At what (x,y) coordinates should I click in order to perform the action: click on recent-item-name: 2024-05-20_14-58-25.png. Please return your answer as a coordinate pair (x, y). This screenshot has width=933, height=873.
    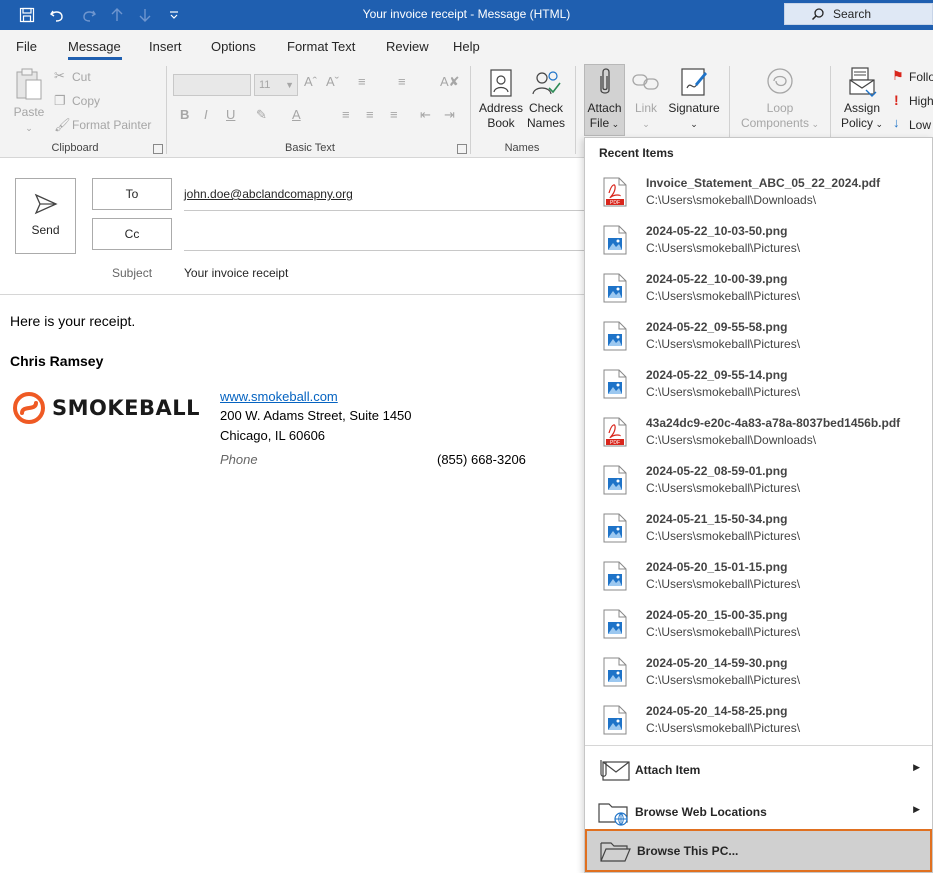
    Looking at the image, I should click on (717, 711).